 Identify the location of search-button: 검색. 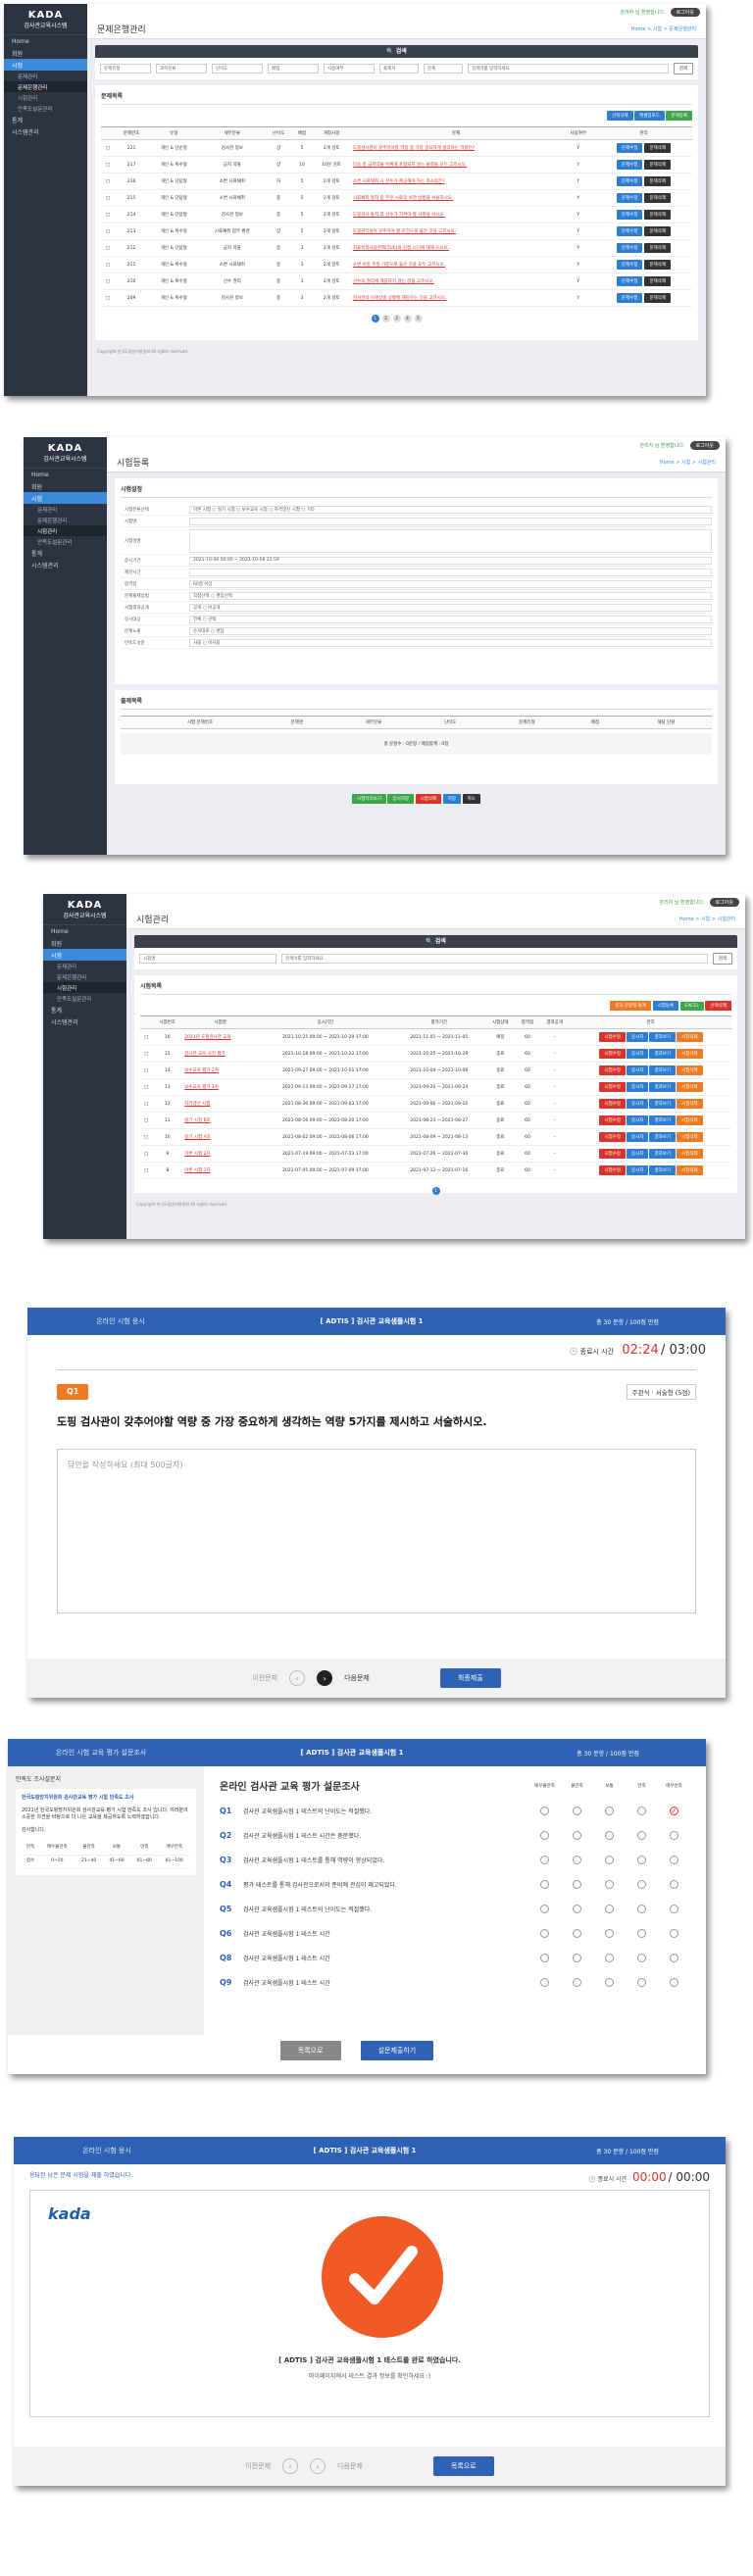
(722, 959).